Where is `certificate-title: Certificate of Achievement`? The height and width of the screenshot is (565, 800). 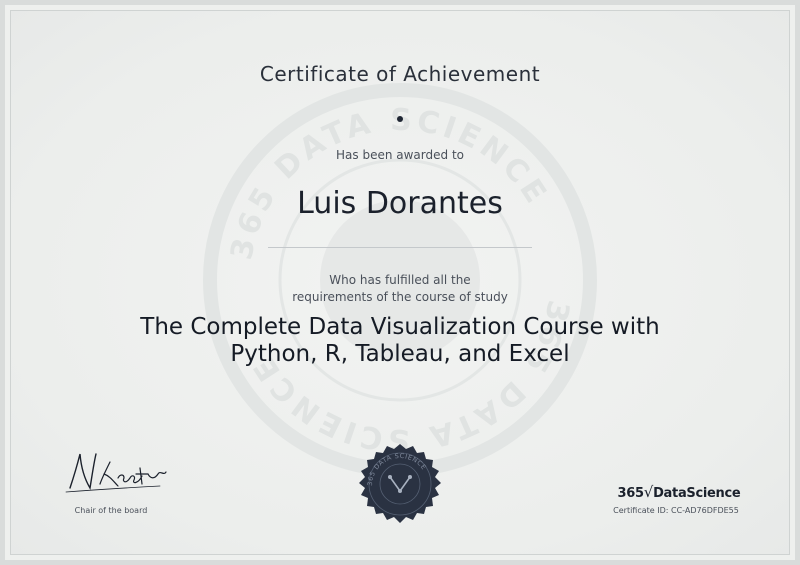
certificate-title: Certificate of Achievement is located at coordinates (400, 74).